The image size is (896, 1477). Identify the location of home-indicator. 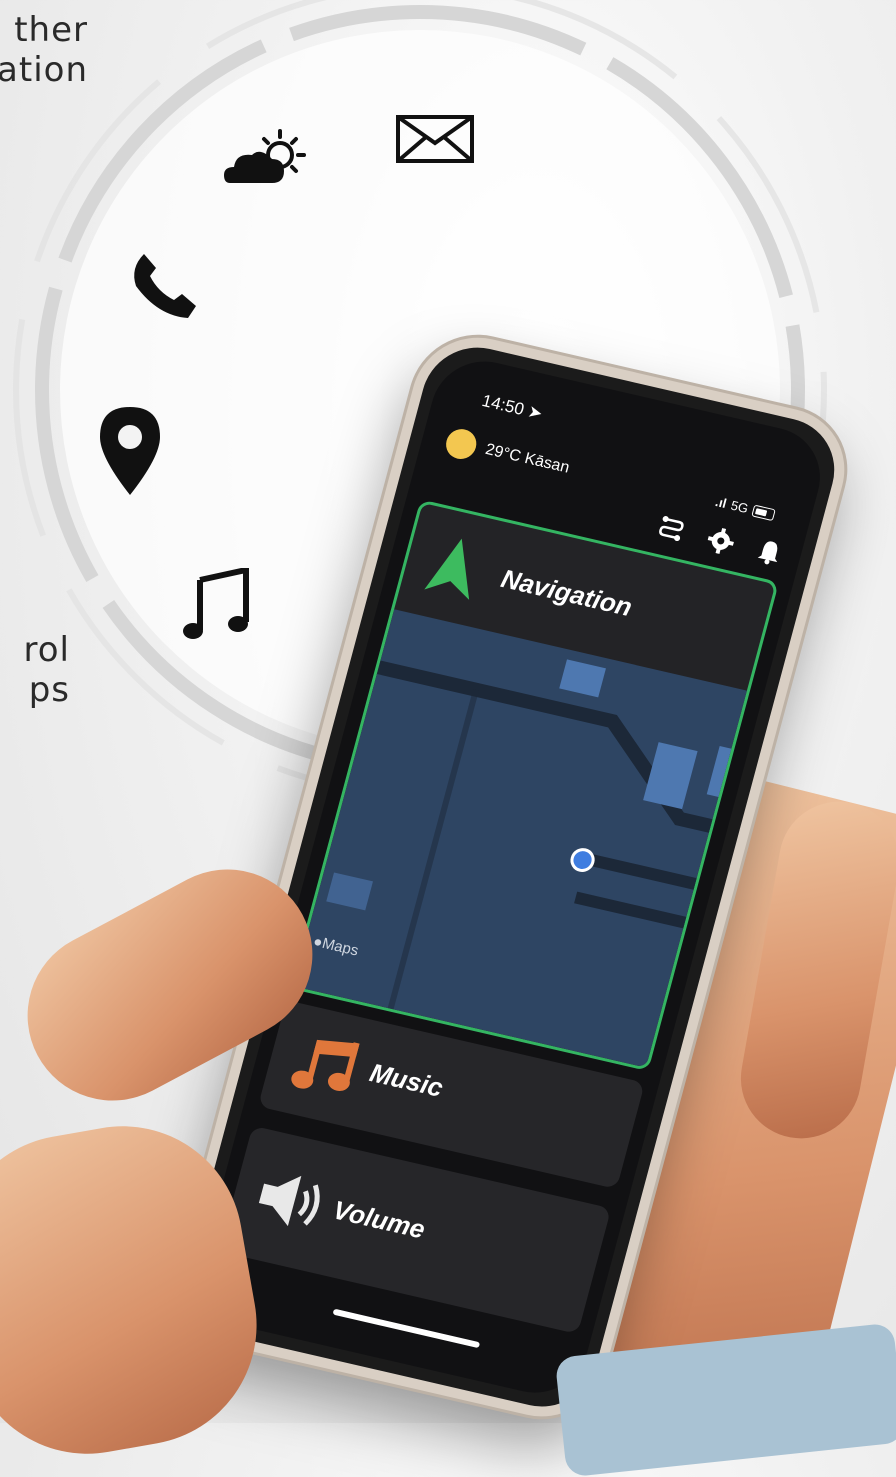
(406, 1328).